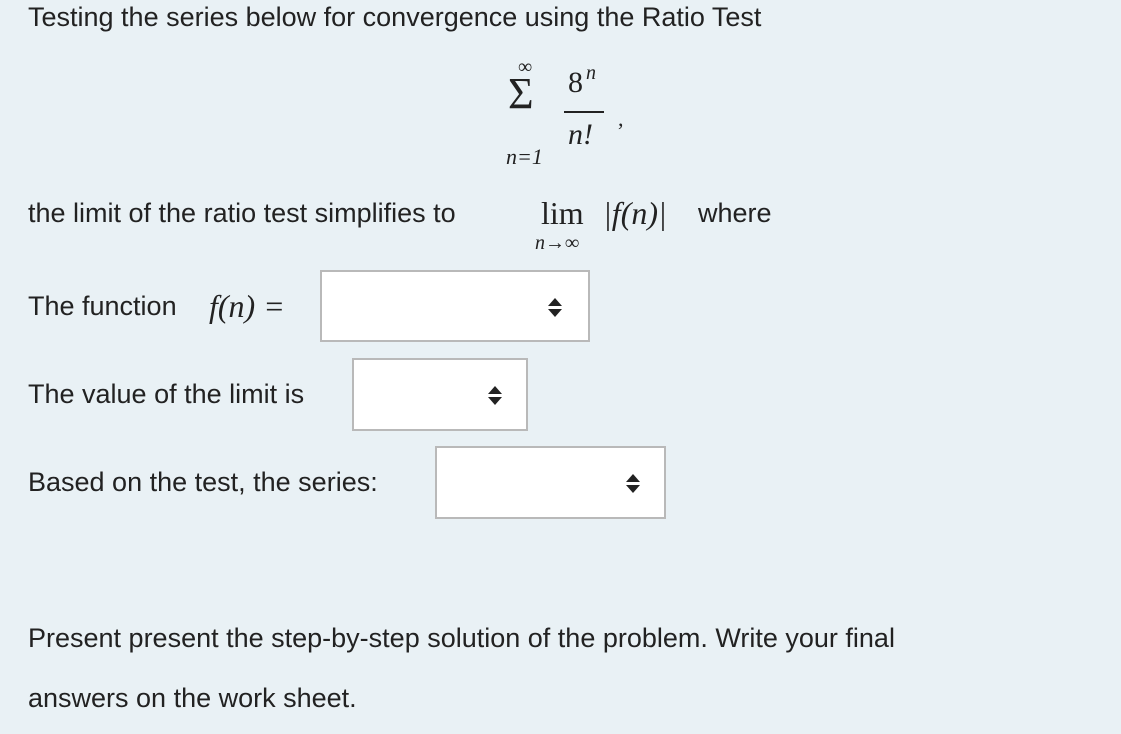  I want to click on series-trailing-comma: ,, so click(621, 118).